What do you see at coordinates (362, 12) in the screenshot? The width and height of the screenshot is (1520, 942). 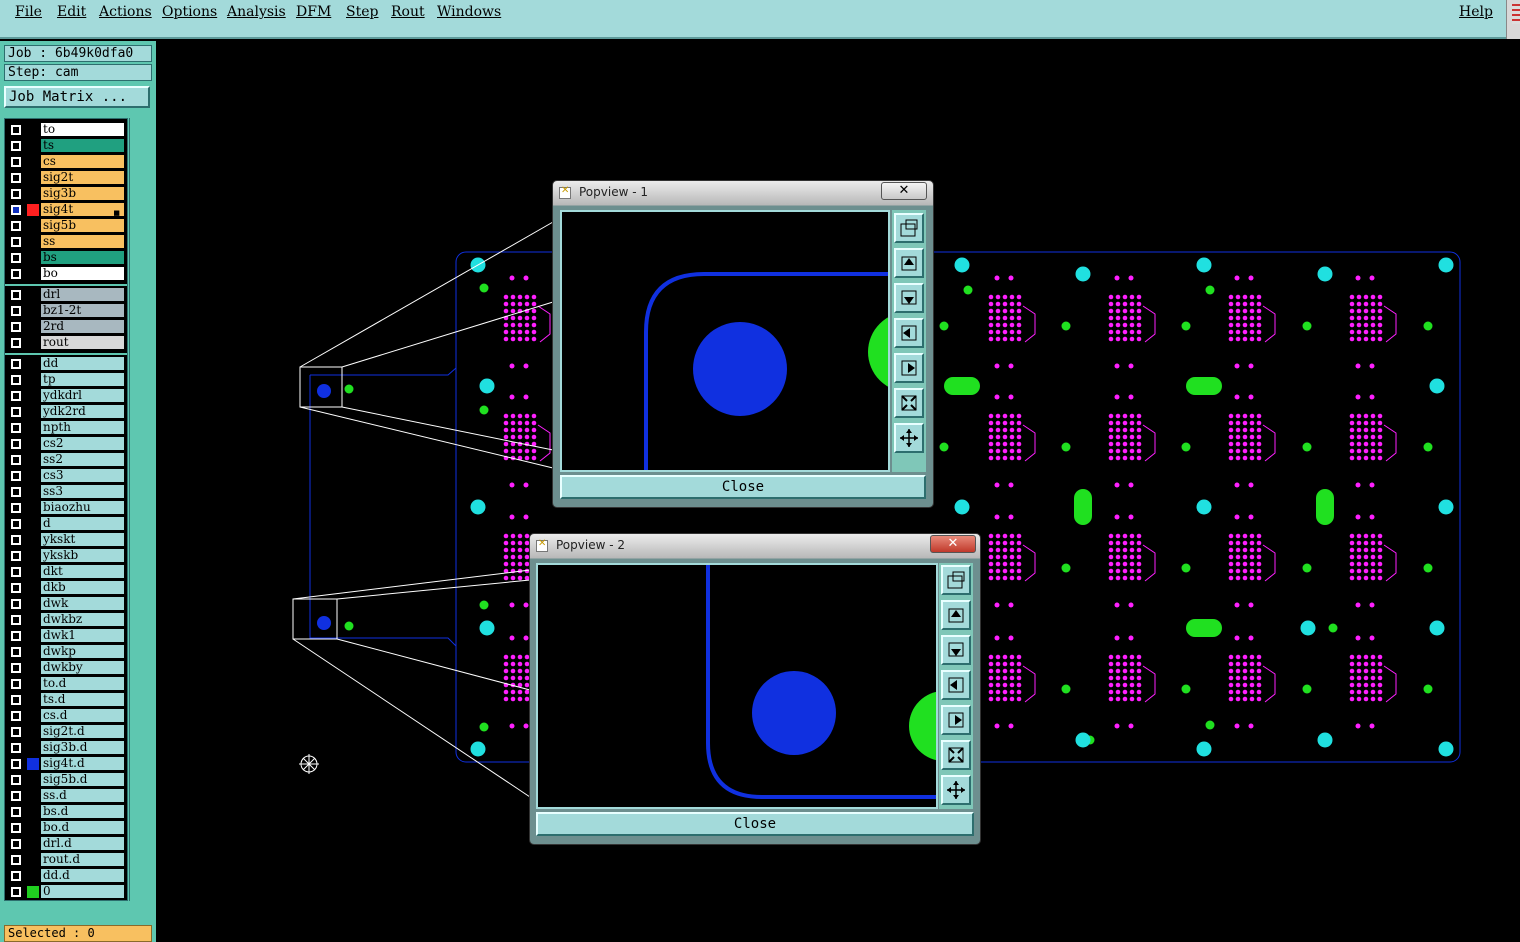 I see `menu-step: Step` at bounding box center [362, 12].